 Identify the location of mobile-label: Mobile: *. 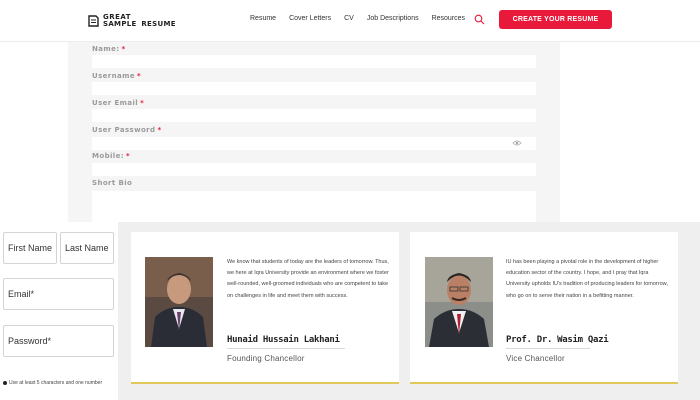
(111, 156).